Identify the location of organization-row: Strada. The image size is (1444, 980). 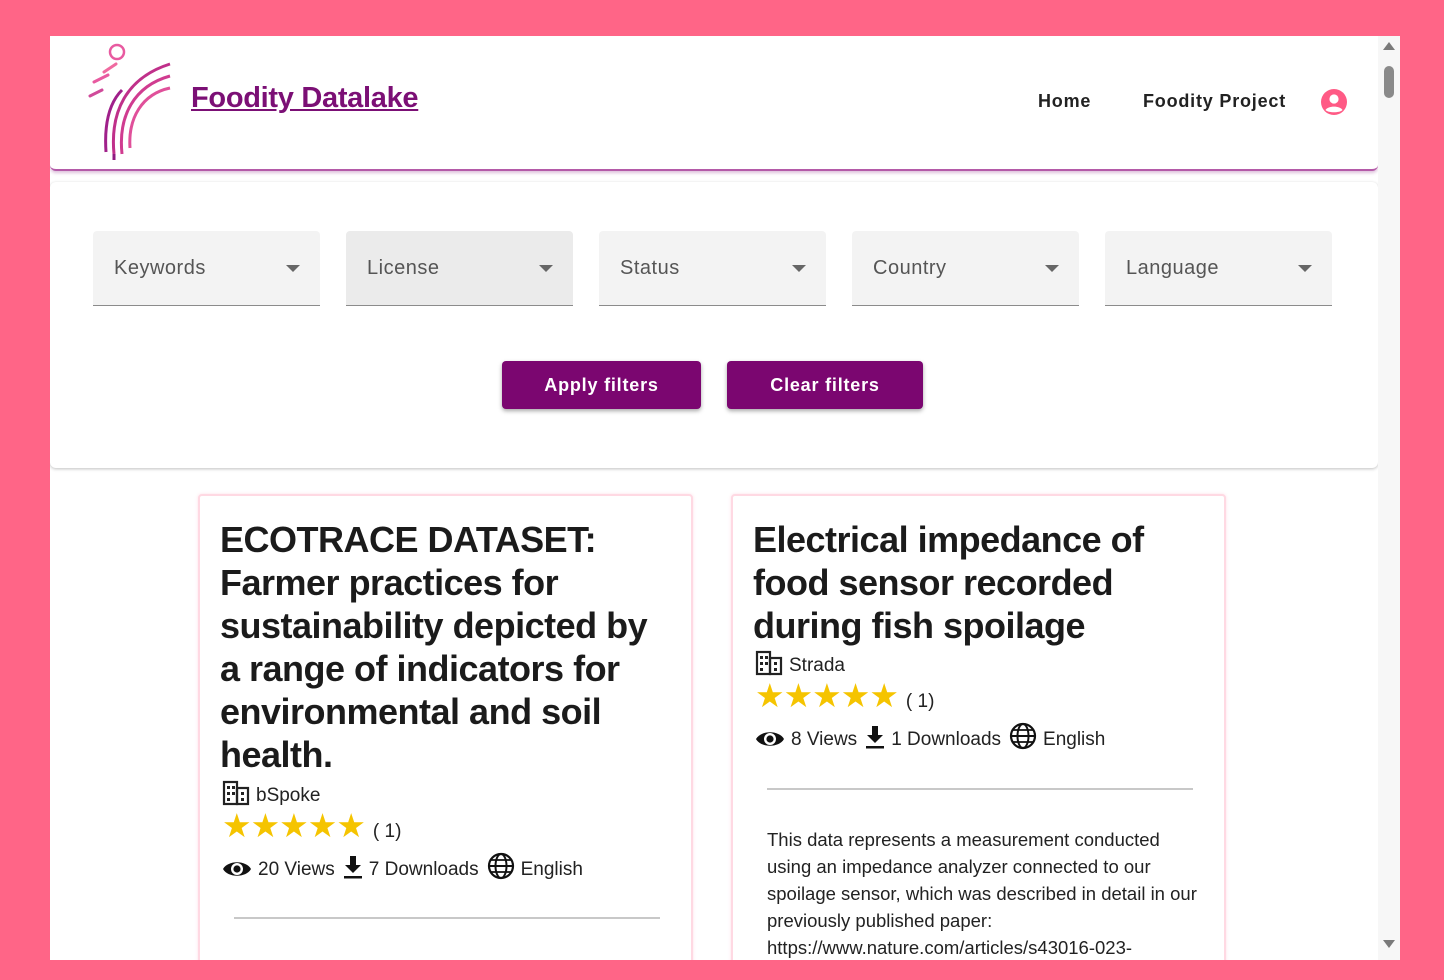
(934, 663).